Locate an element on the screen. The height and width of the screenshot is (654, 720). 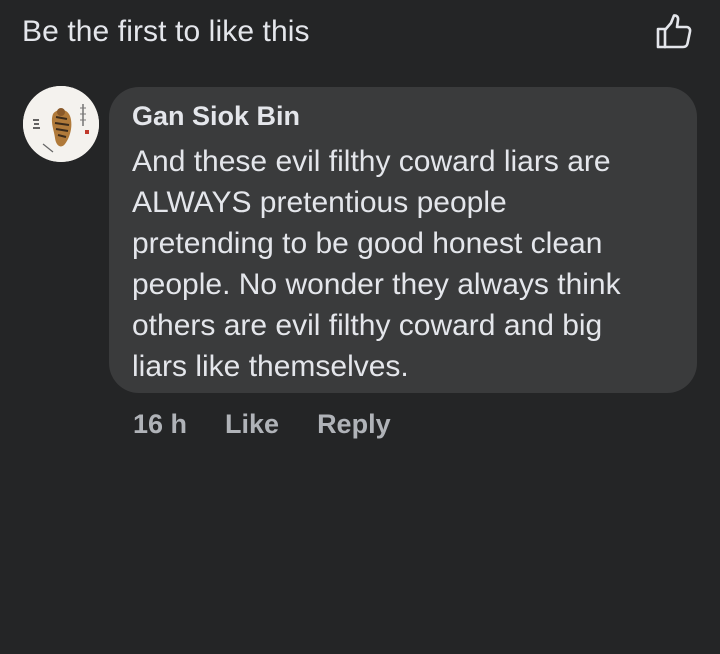
likes-summary-text: Be the first to like this is located at coordinates (166, 31).